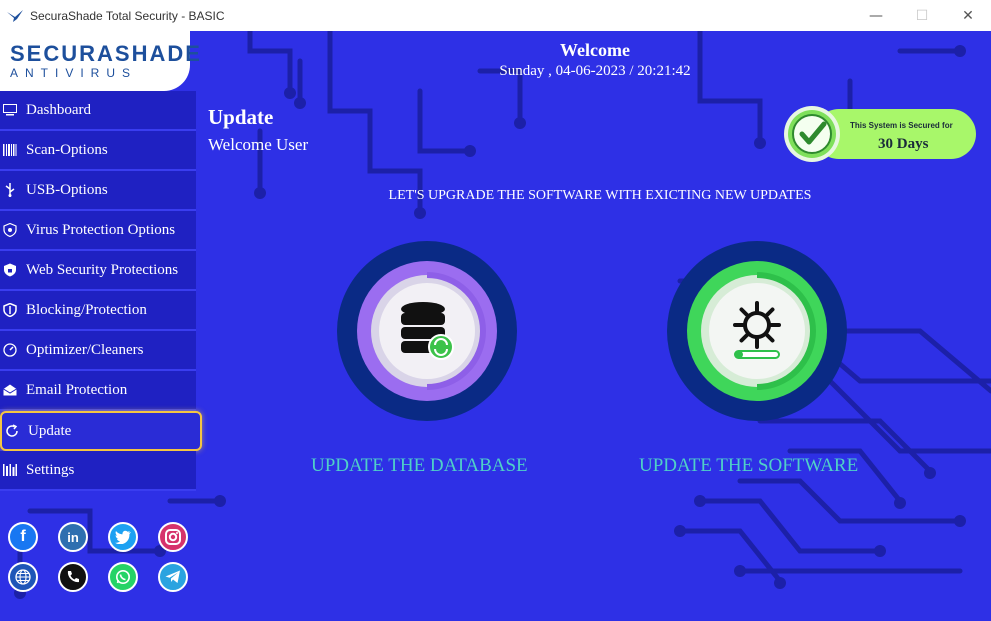  I want to click on update-database-button, so click(427, 331).